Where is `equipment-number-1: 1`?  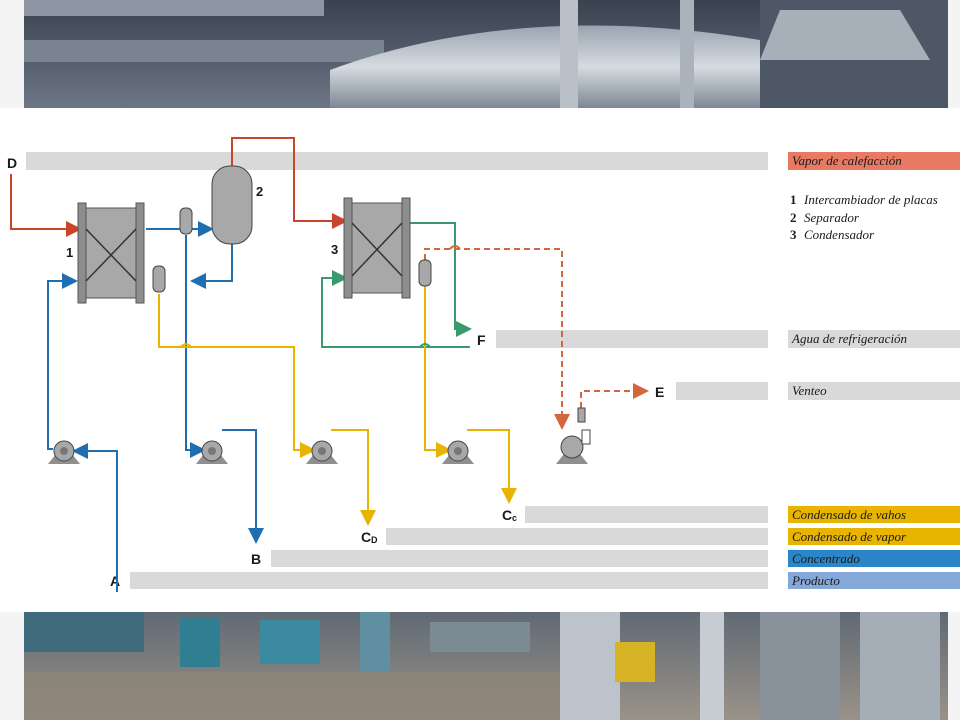 equipment-number-1: 1 is located at coordinates (69, 252).